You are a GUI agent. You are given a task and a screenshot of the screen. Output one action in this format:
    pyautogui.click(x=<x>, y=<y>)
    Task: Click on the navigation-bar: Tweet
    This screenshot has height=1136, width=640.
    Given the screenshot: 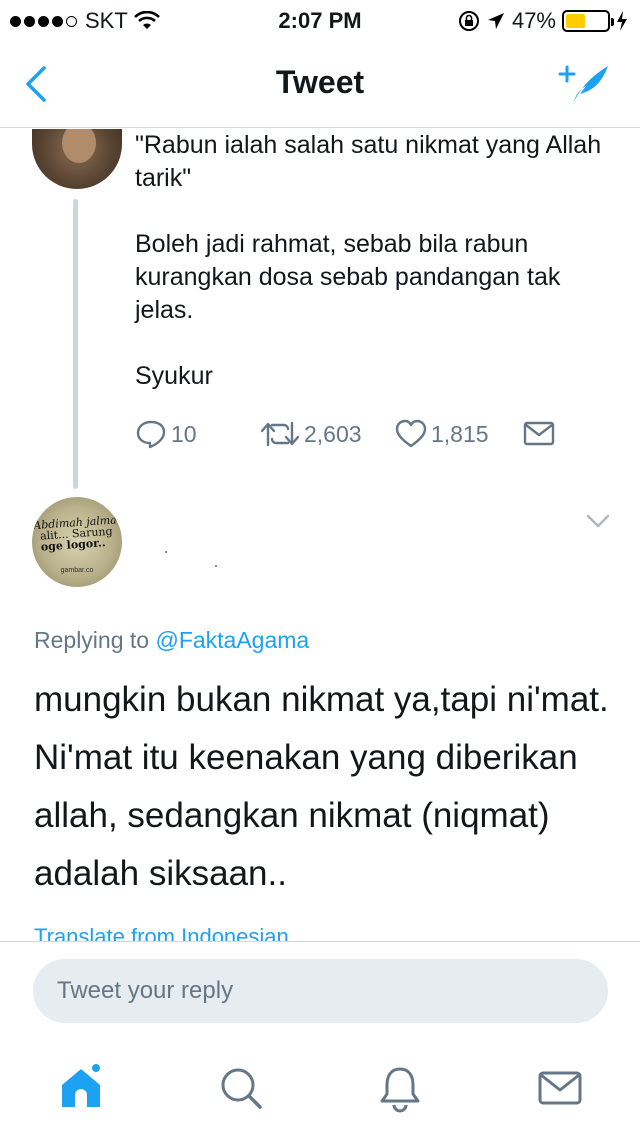 What is the action you would take?
    pyautogui.click(x=320, y=84)
    